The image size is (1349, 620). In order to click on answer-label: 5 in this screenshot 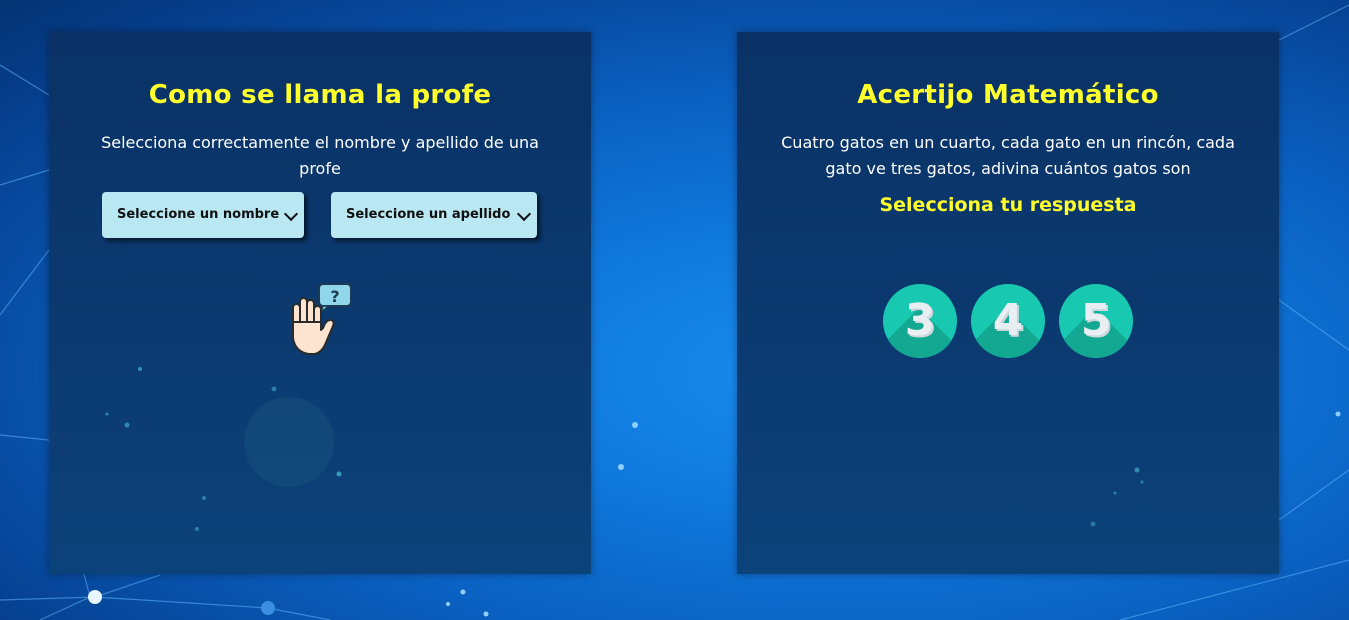, I will do `click(1096, 320)`.